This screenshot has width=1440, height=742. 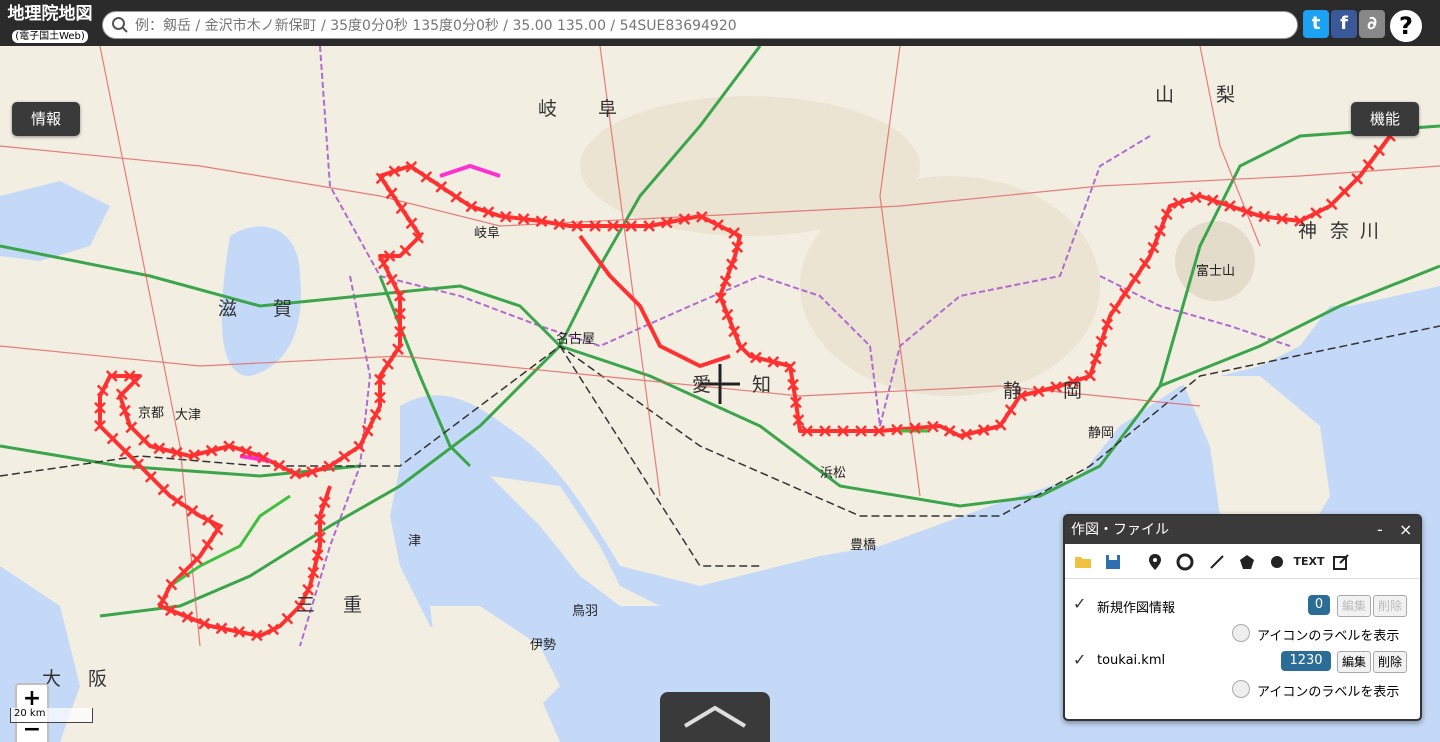 I want to click on map-label: 梨, so click(x=1227, y=95).